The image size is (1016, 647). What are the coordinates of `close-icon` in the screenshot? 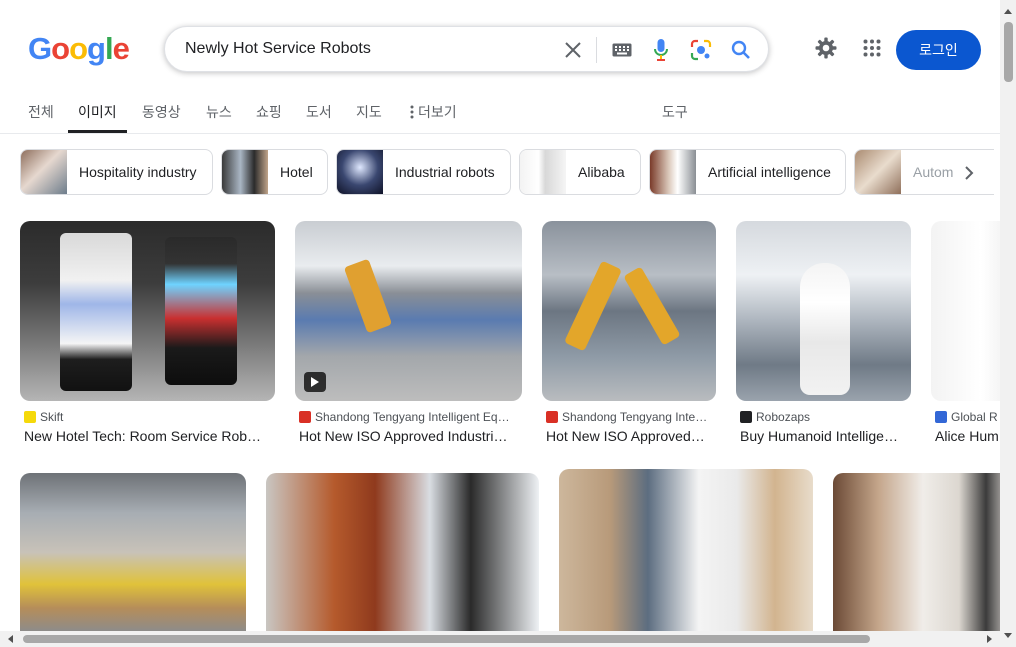 It's located at (573, 50).